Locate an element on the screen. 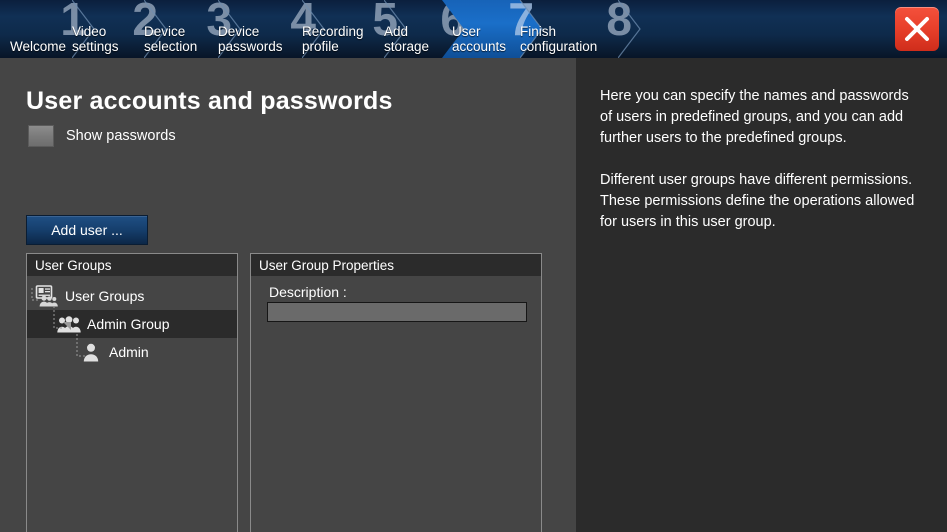 The width and height of the screenshot is (947, 532). description-label: Description : is located at coordinates (308, 292).